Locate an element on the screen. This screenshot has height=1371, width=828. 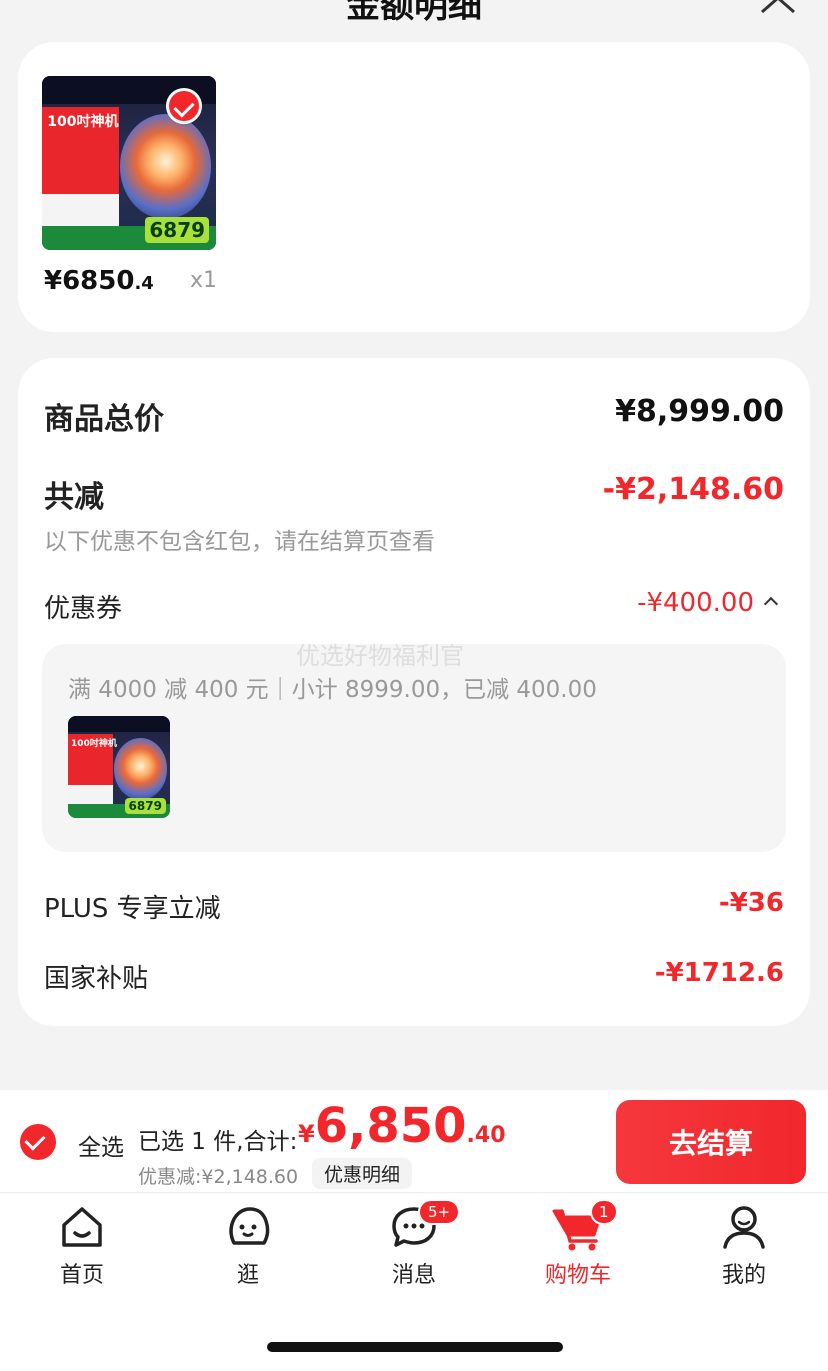
checkout-button: 去结算 is located at coordinates (711, 1142).